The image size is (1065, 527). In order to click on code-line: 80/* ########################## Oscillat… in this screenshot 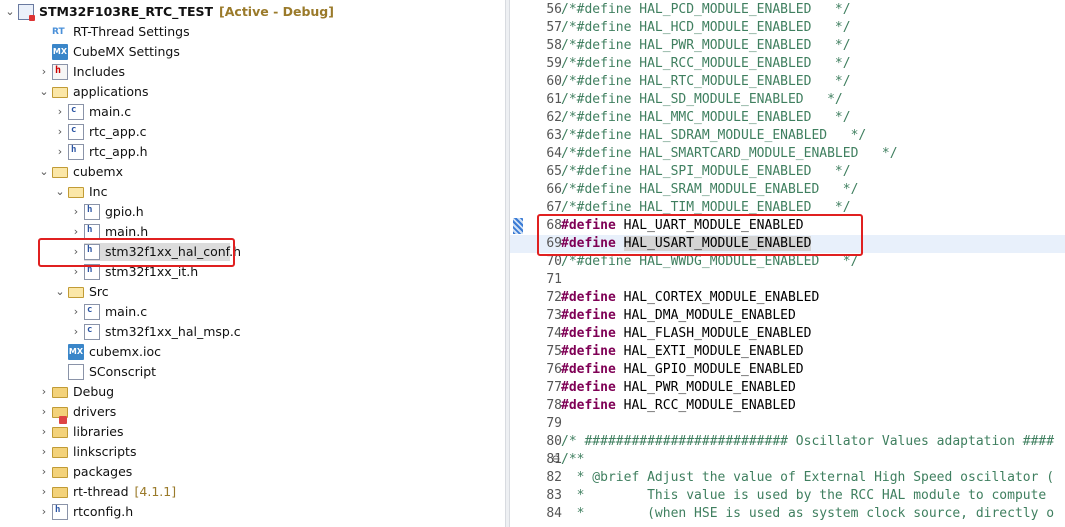, I will do `click(787, 442)`.